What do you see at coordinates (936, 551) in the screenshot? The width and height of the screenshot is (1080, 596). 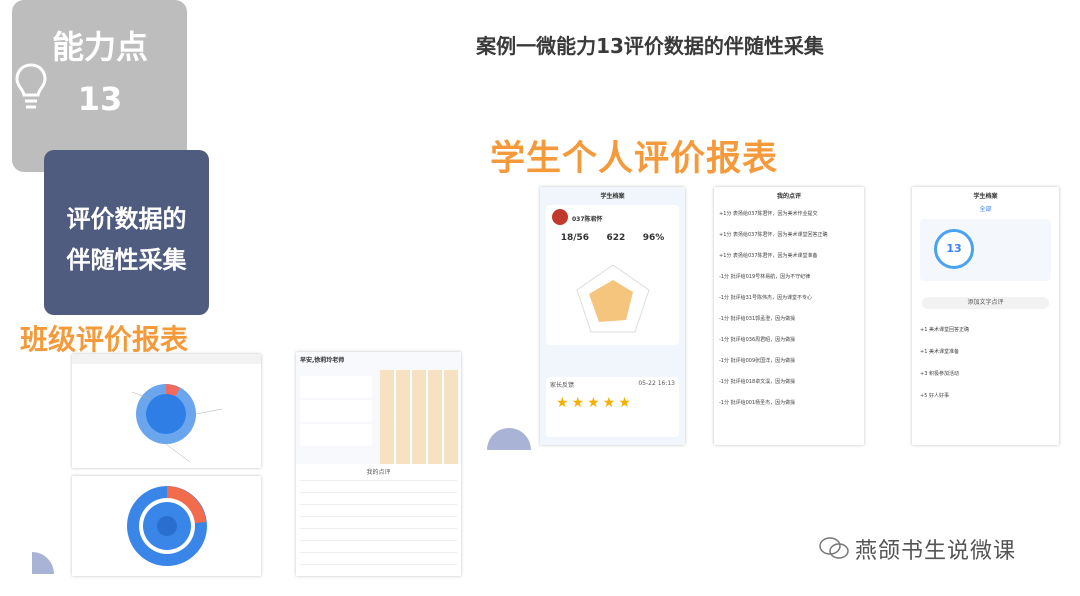 I see `watermark-text: 燕颌书生说微课` at bounding box center [936, 551].